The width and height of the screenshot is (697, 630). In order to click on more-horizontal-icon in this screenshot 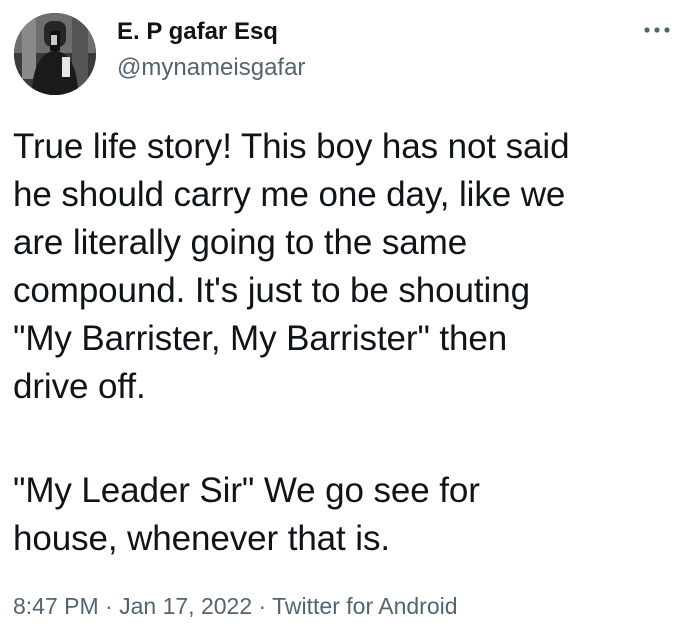, I will do `click(657, 30)`.